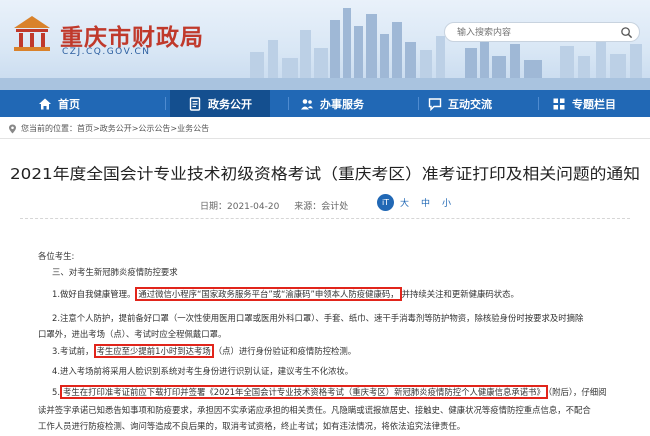 Image resolution: width=650 pixels, height=436 pixels. What do you see at coordinates (203, 371) in the screenshot?
I see `paragraph-4: 4.进入考场前将采用人脸识别系统对考生身份进行识别认证，建议考生不化浓妆。` at bounding box center [203, 371].